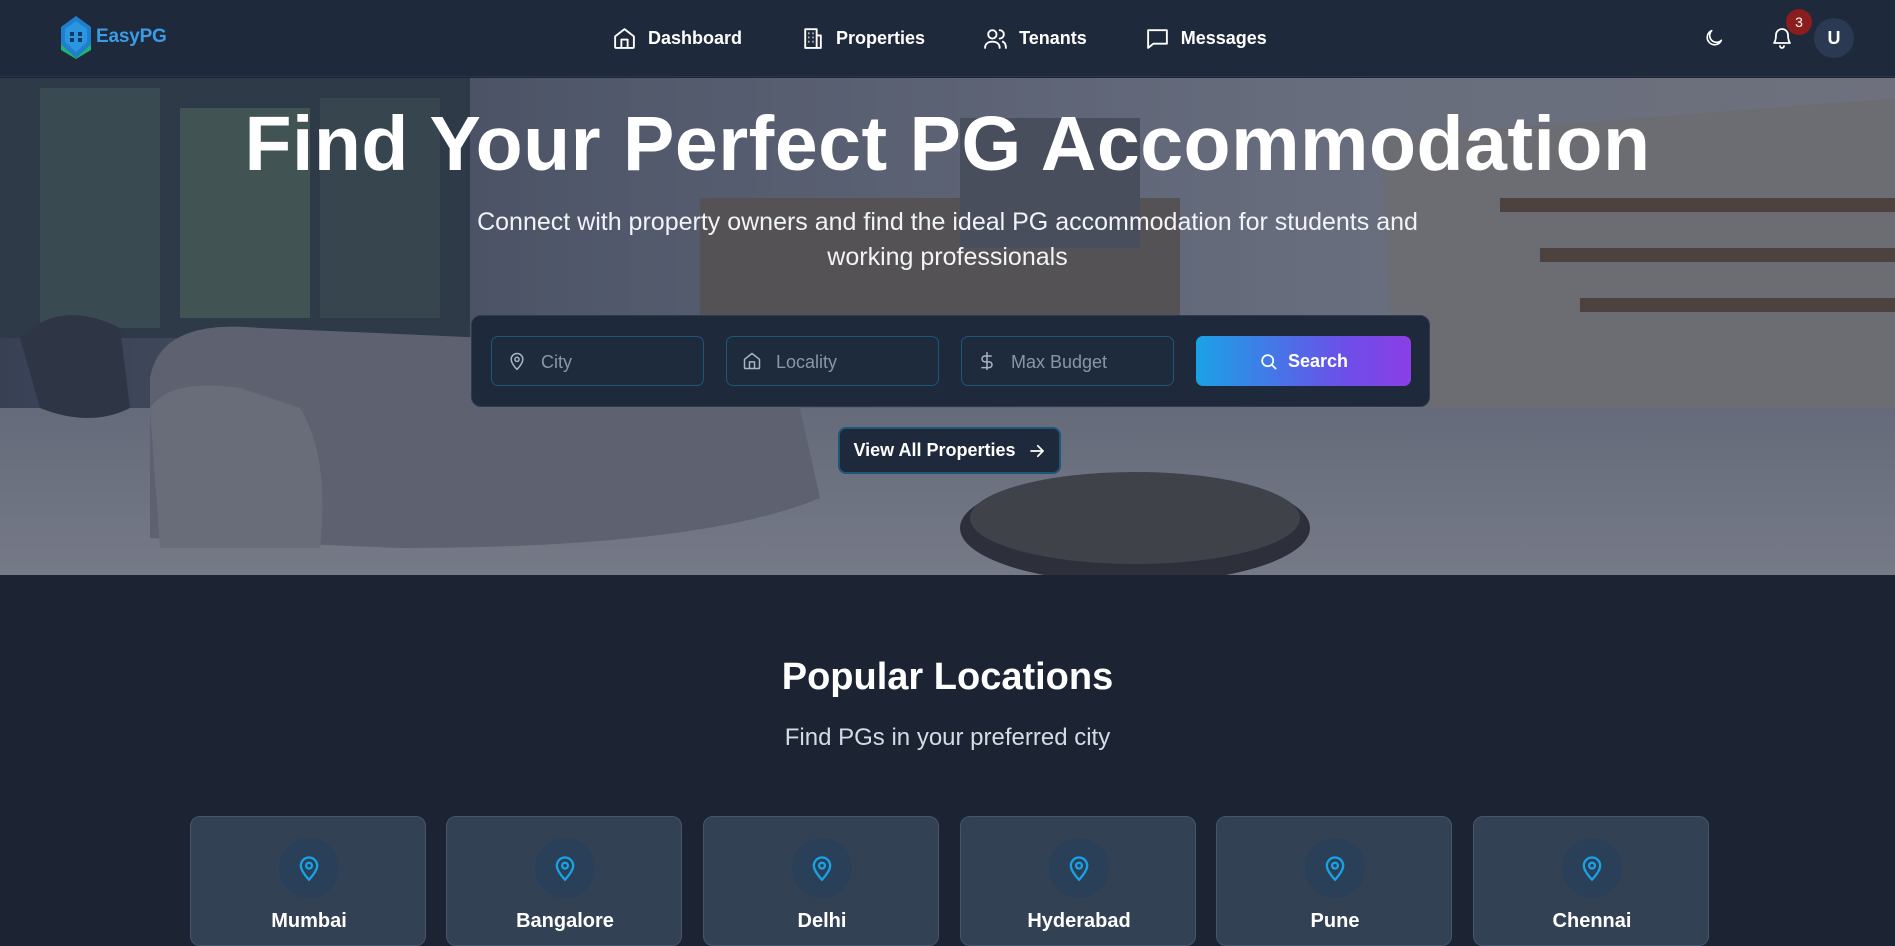 The width and height of the screenshot is (1895, 946). Describe the element at coordinates (131, 36) in the screenshot. I see `brand-name: EasyPG` at that location.